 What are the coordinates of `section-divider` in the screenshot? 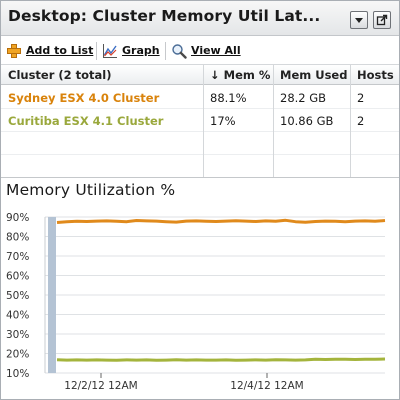 It's located at (200, 177).